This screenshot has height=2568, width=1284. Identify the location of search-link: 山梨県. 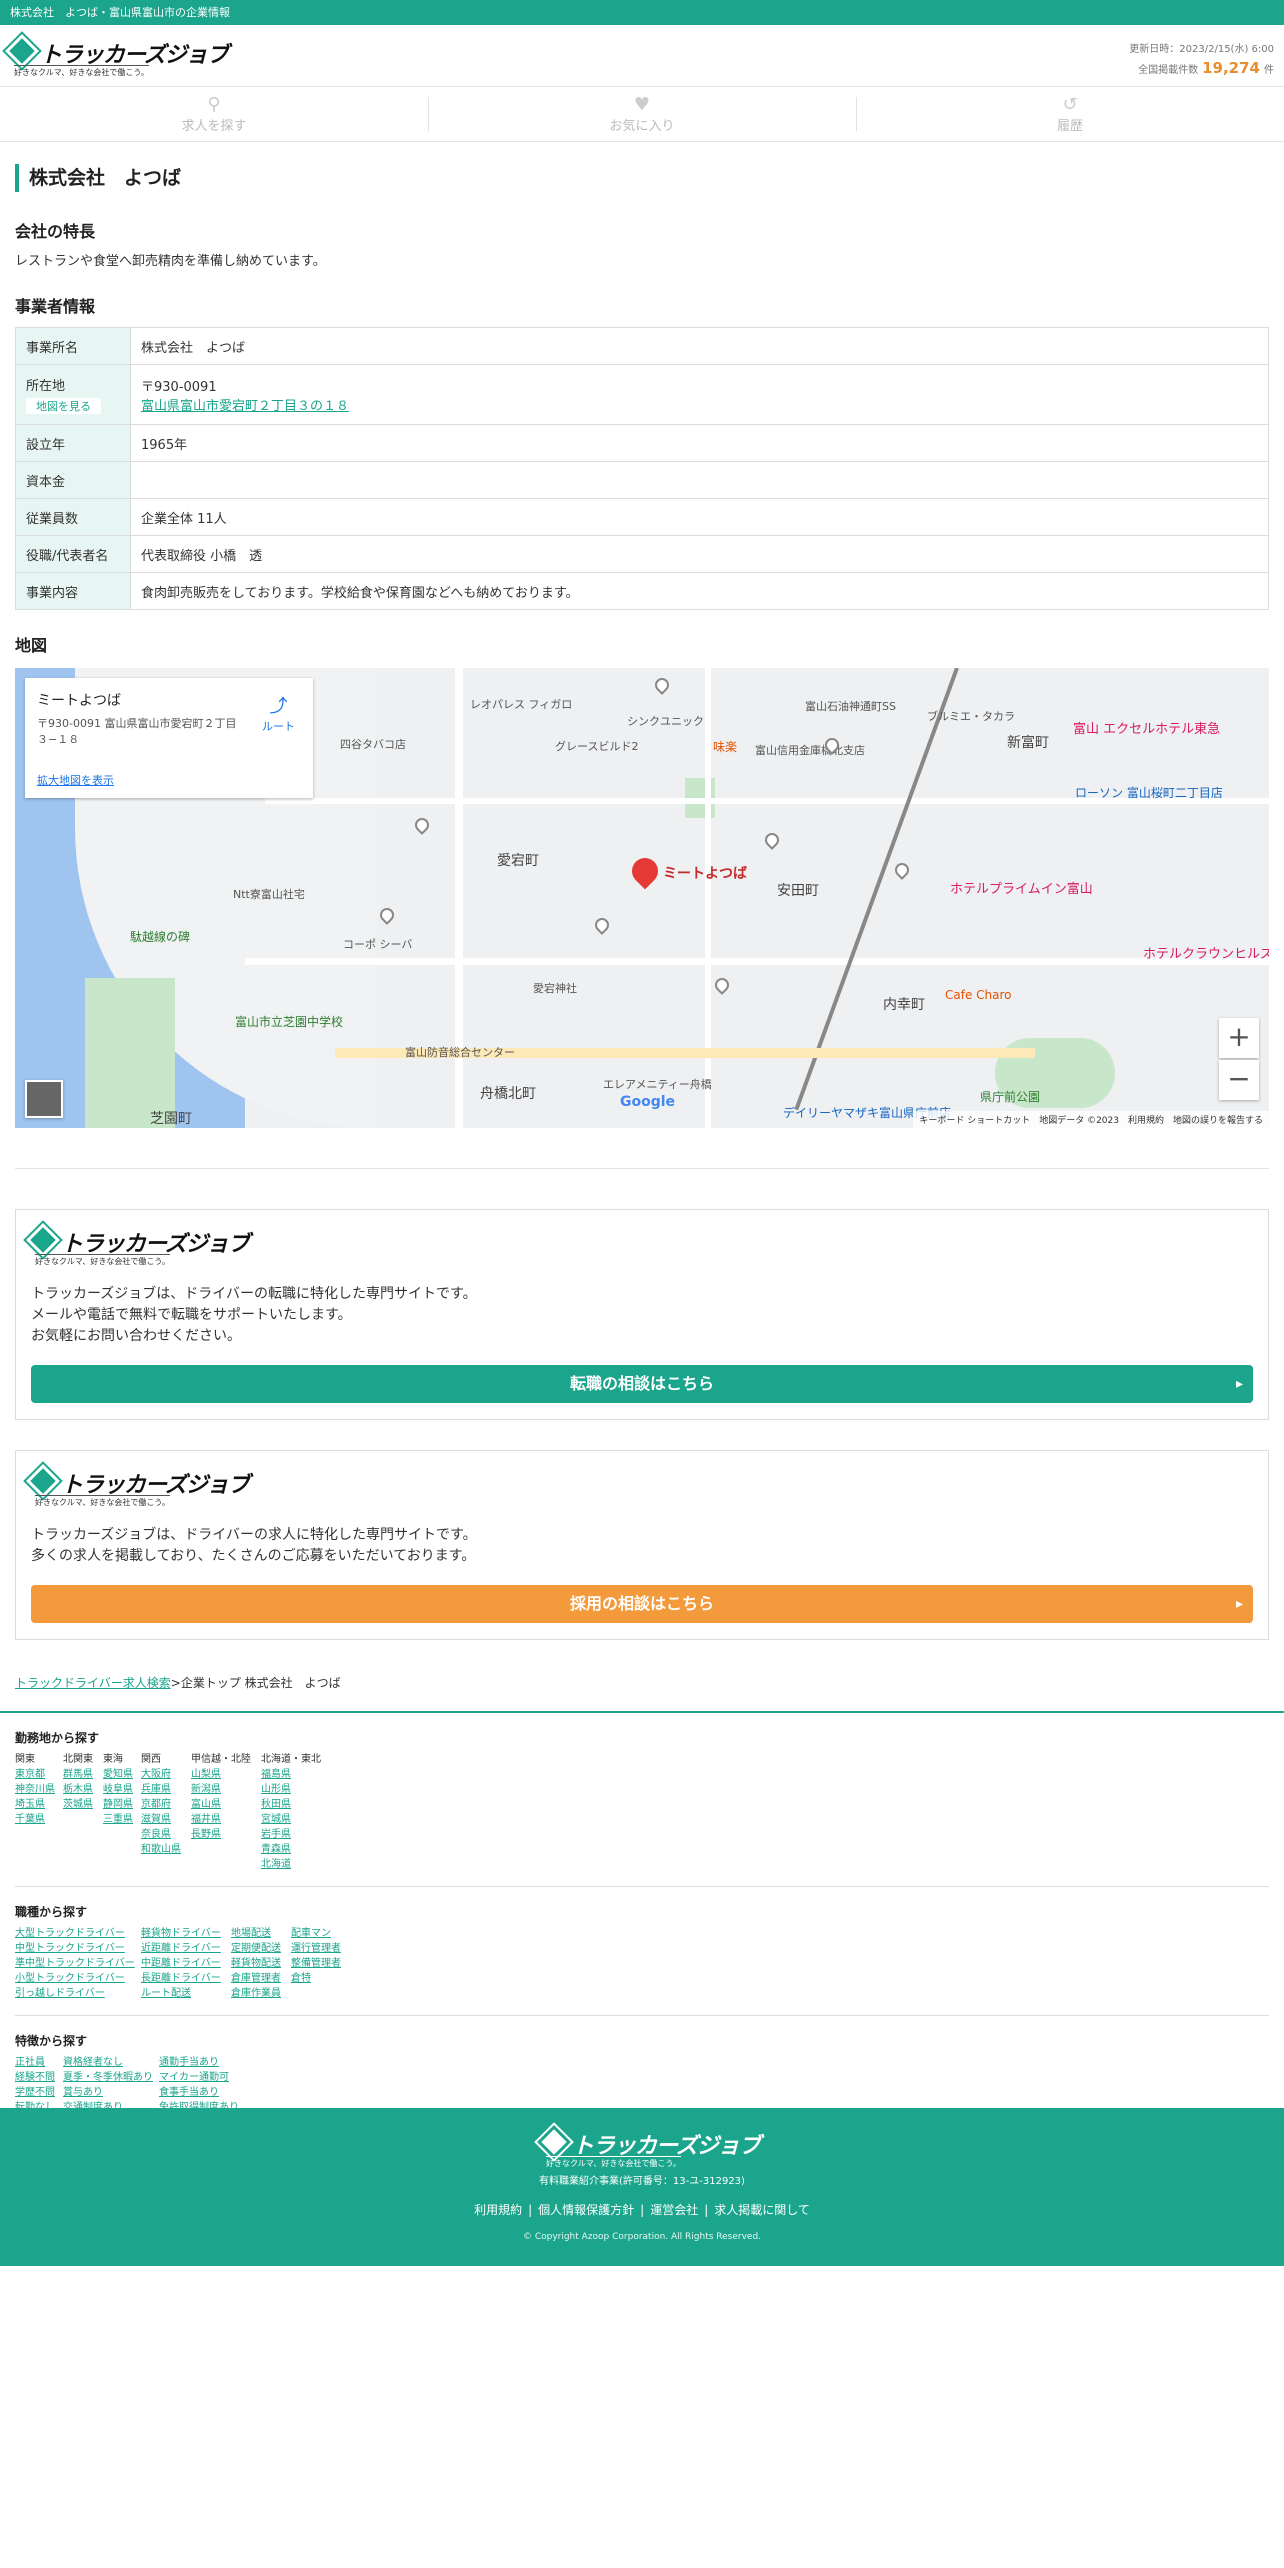
(226, 1774).